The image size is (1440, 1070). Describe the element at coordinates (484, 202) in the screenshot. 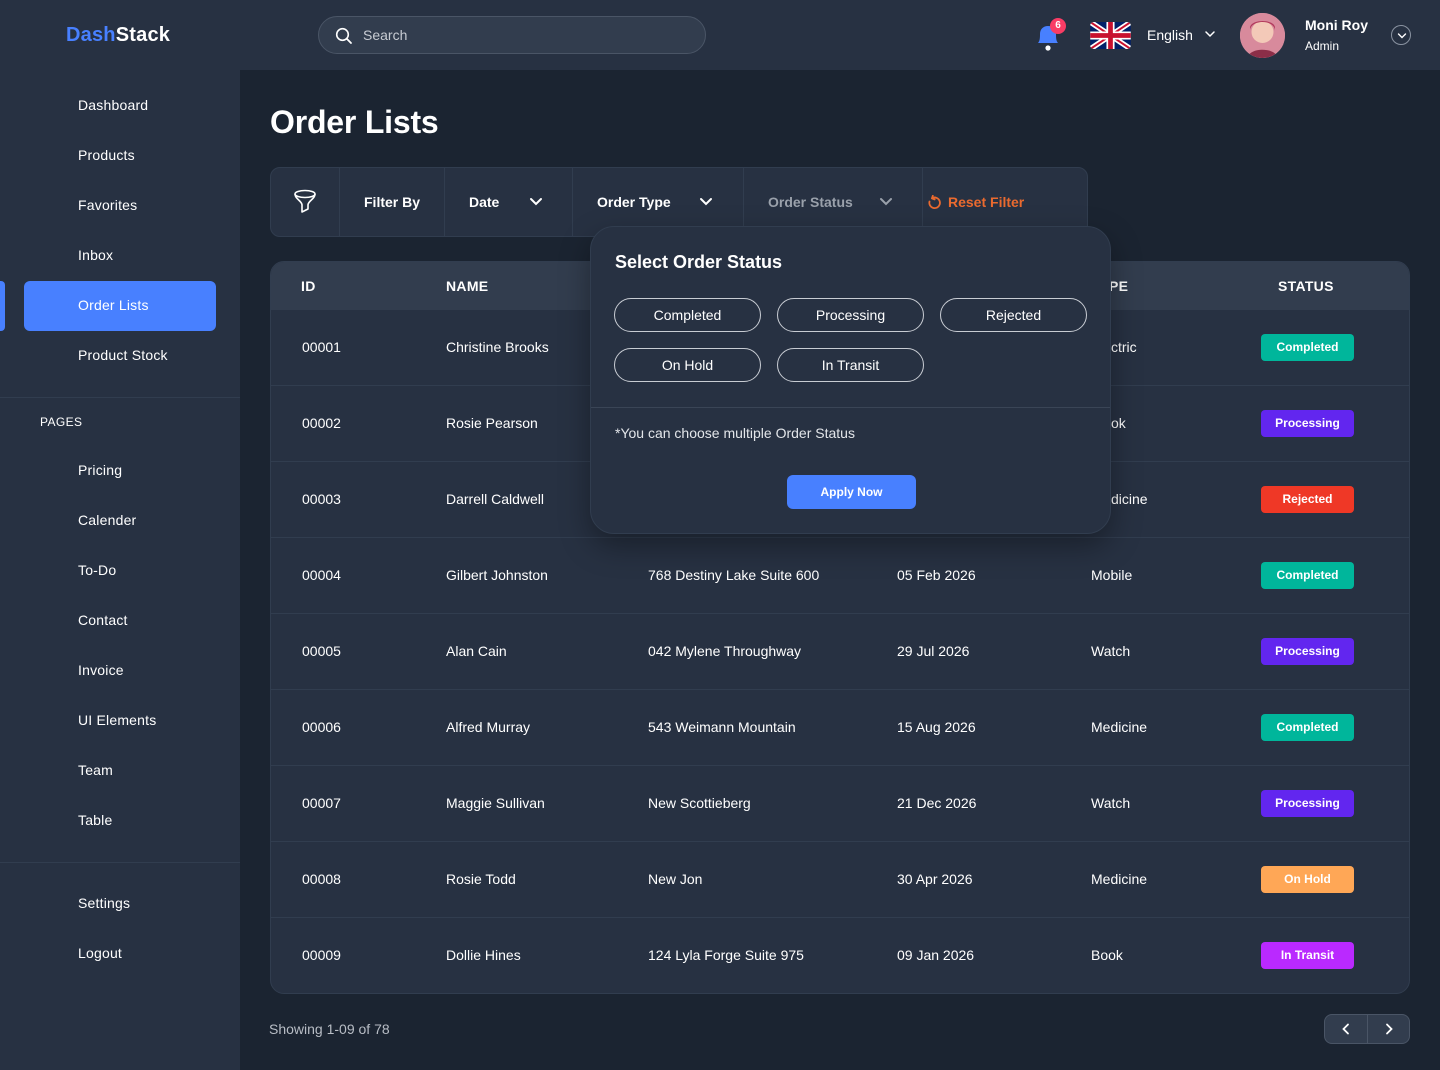

I see `date-filter-label: Date` at that location.